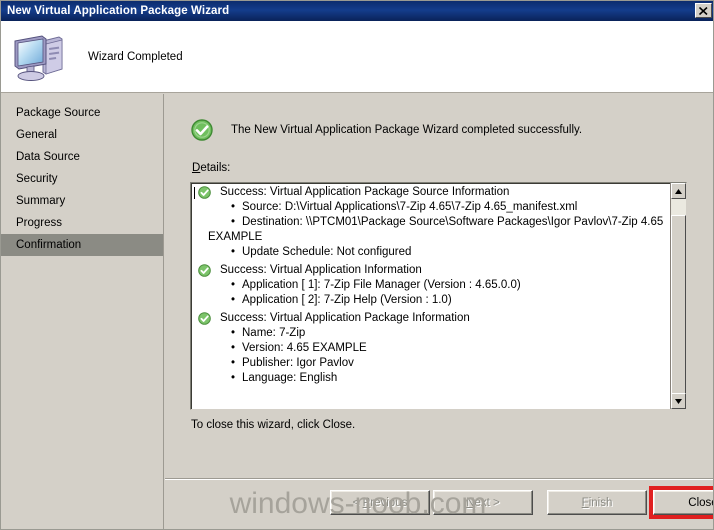  I want to click on close-button: Close, so click(683, 502).